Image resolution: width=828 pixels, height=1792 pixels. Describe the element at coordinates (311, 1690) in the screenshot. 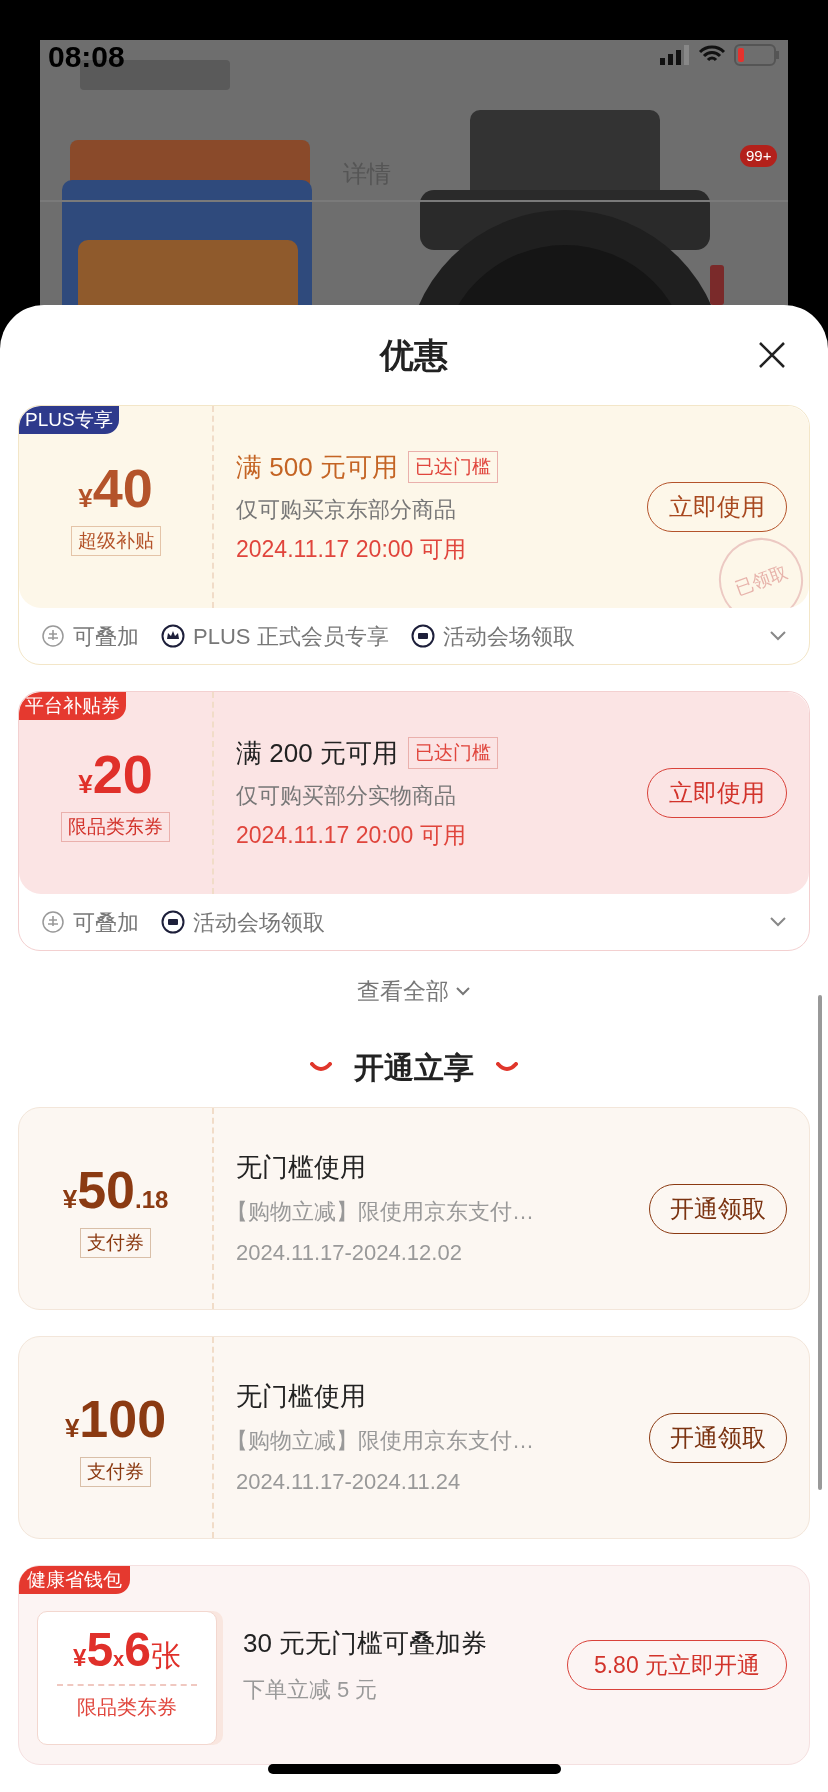

I see `coupon-description: 下单立减 5 元` at that location.